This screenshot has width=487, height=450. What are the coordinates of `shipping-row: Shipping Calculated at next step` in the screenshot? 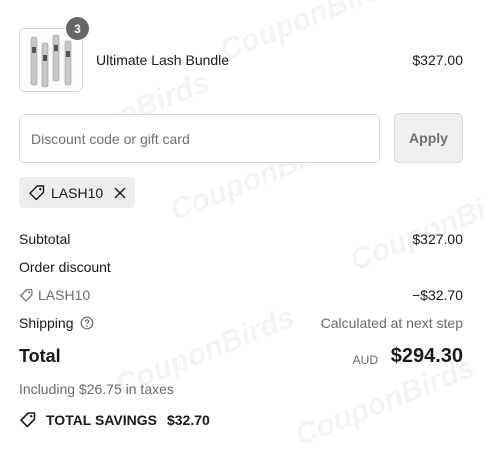 It's located at (241, 323).